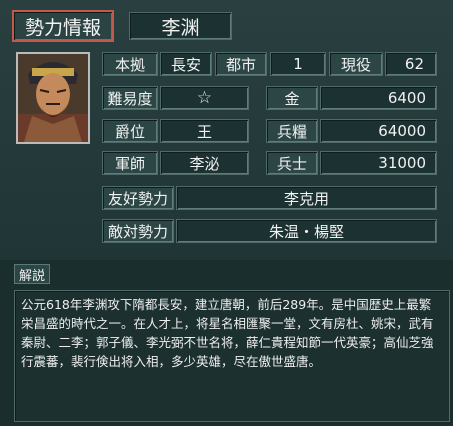 The image size is (453, 426). What do you see at coordinates (63, 26) in the screenshot?
I see `panel-title: 勢力情報` at bounding box center [63, 26].